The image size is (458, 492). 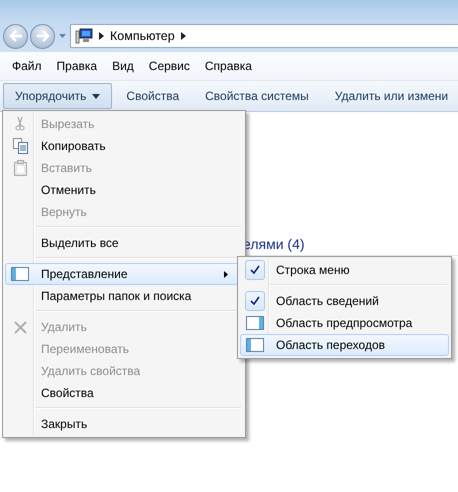 What do you see at coordinates (124, 146) in the screenshot?
I see `menu-item: Копировать` at bounding box center [124, 146].